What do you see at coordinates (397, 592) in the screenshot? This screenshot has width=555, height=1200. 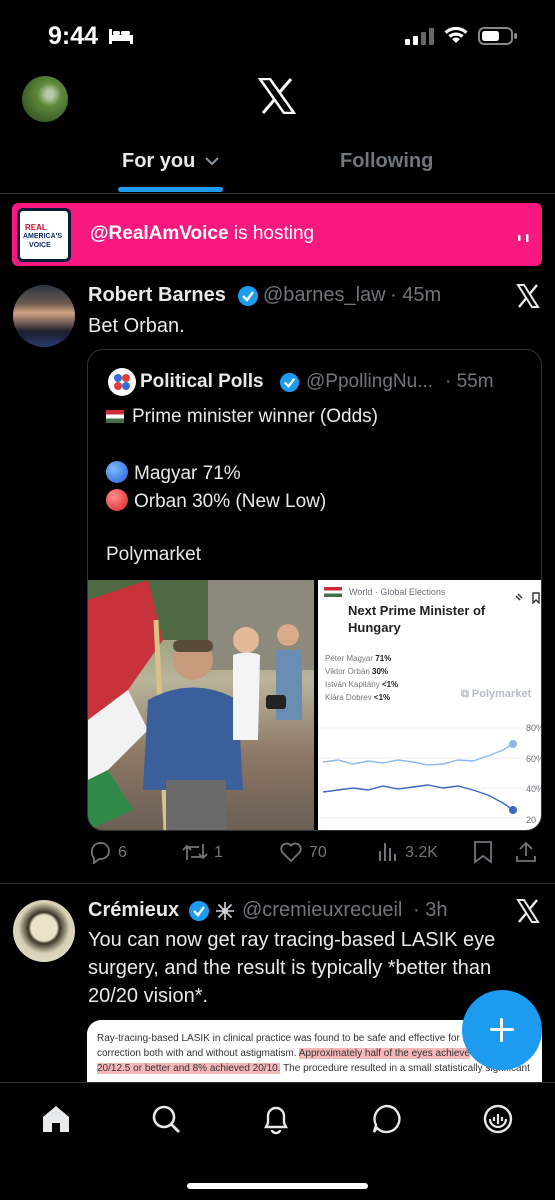 I see `pm-breadcrumb: World · Global Elections` at bounding box center [397, 592].